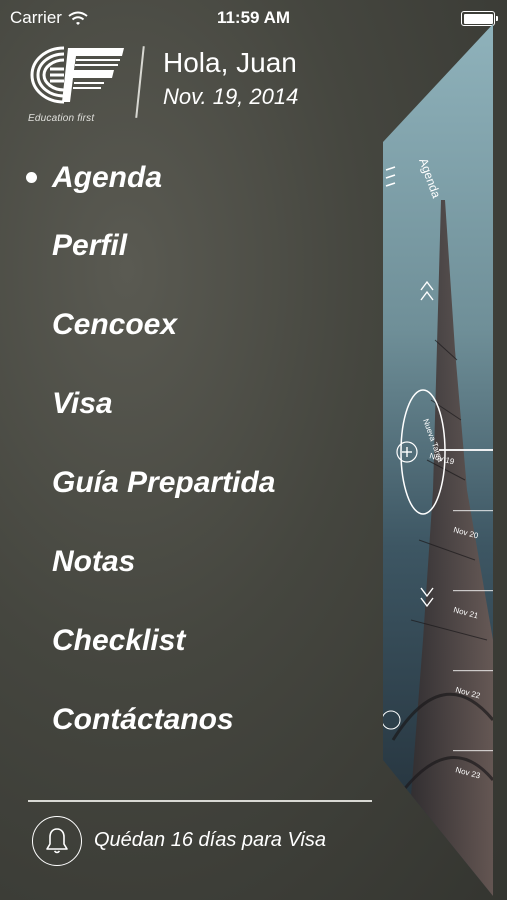 This screenshot has width=507, height=900. What do you see at coordinates (185, 324) in the screenshot?
I see `menu-item-cencoex: Cencoex` at bounding box center [185, 324].